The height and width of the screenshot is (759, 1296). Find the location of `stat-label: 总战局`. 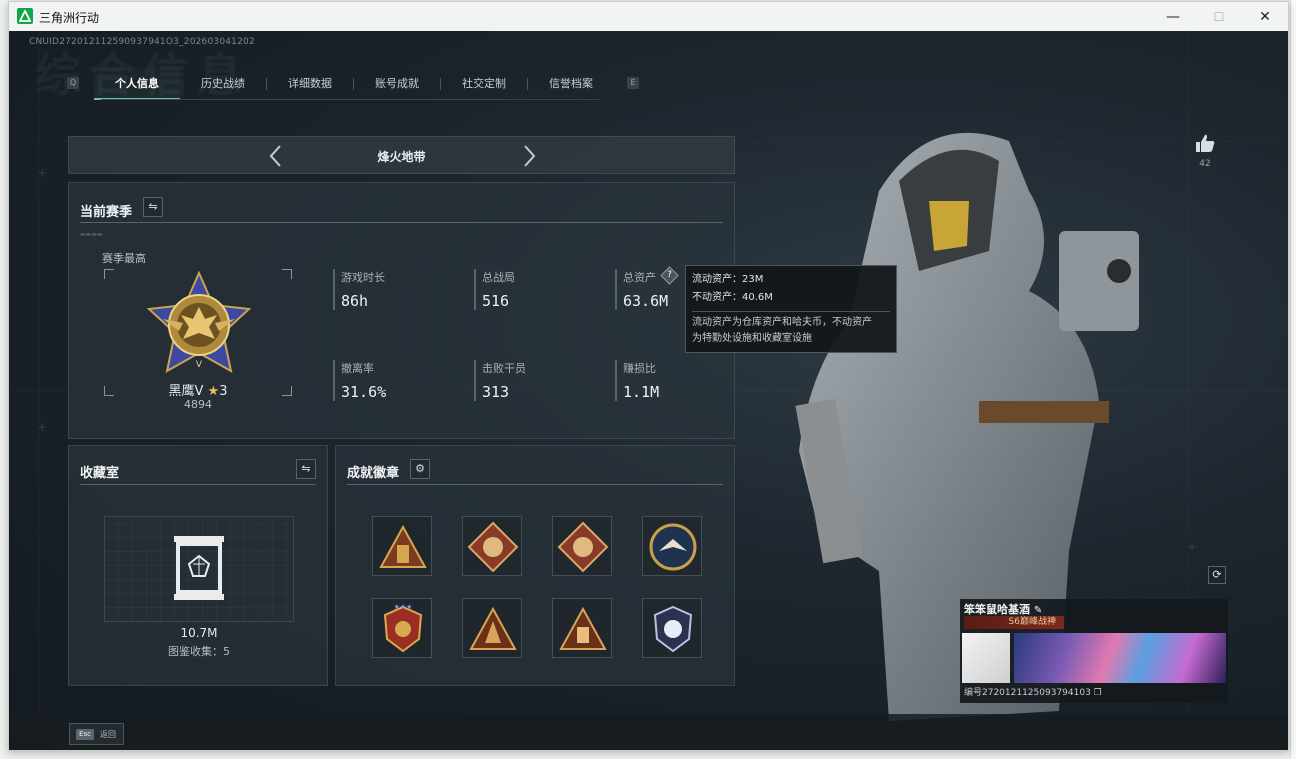

stat-label: 总战局 is located at coordinates (498, 277).